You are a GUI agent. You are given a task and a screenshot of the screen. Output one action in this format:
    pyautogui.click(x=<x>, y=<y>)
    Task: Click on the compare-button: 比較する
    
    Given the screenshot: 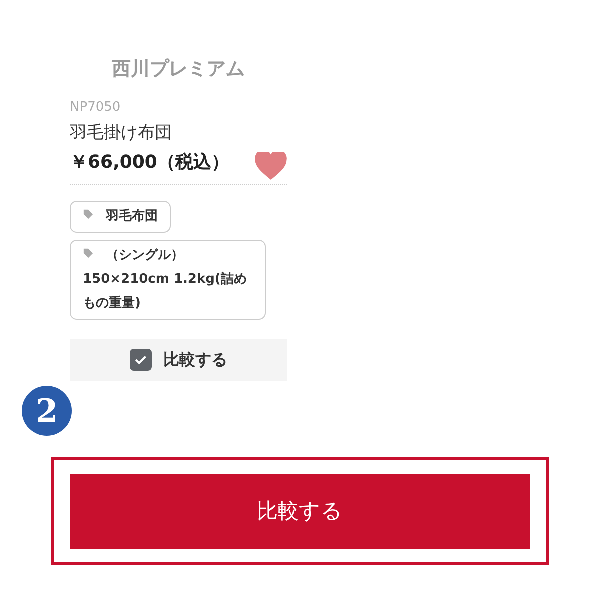 What is the action you would take?
    pyautogui.click(x=300, y=511)
    